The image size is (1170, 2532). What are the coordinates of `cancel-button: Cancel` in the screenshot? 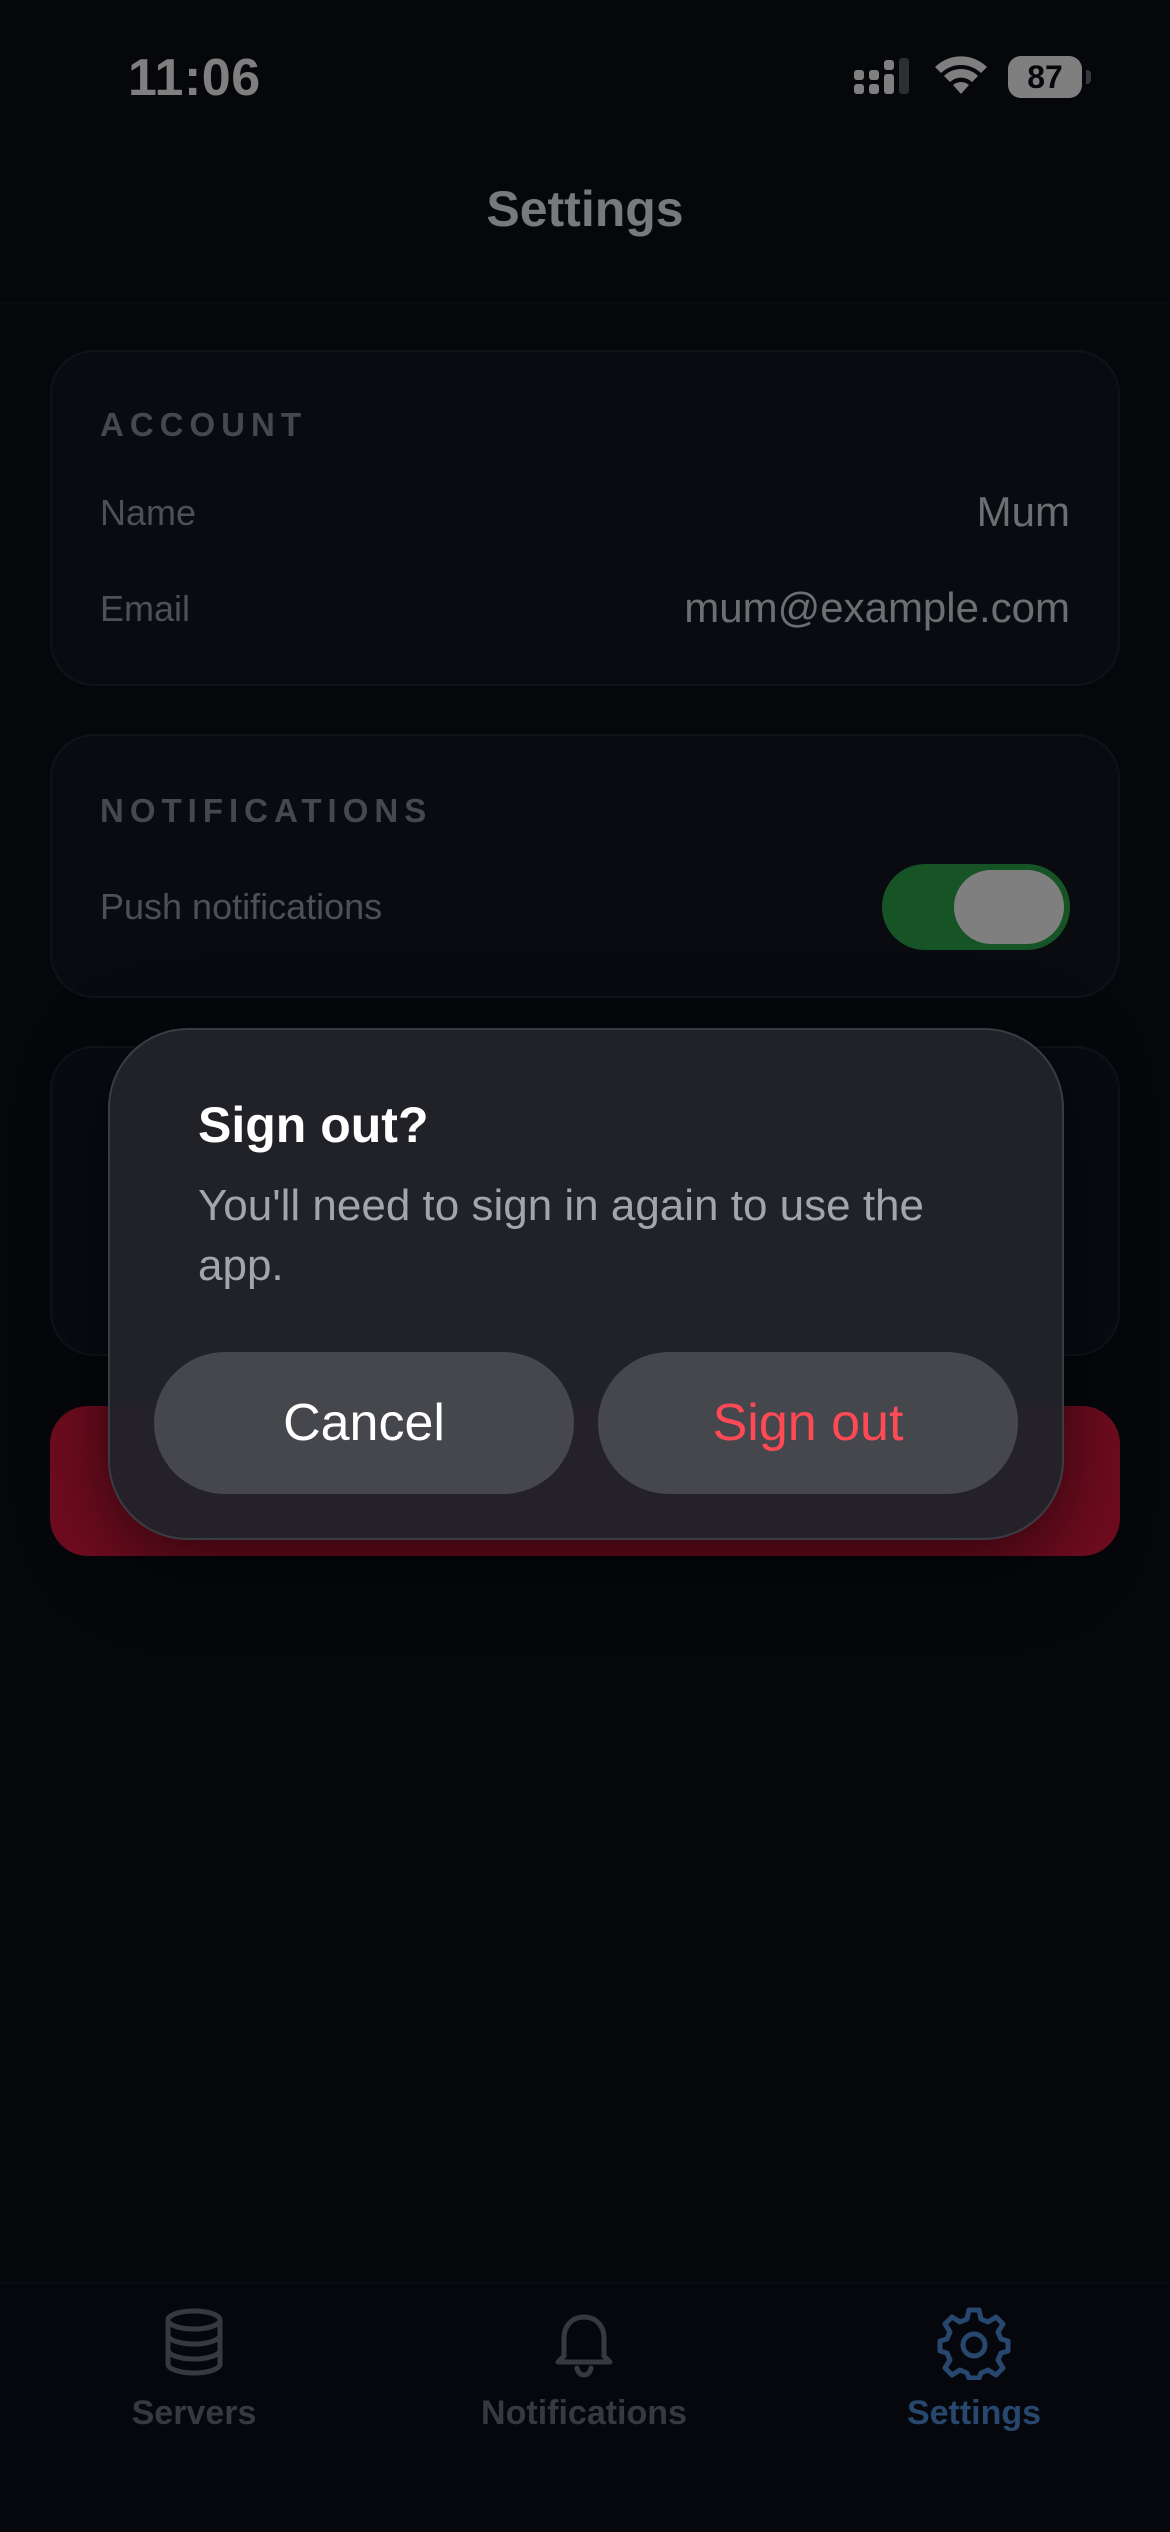 It's located at (364, 1423).